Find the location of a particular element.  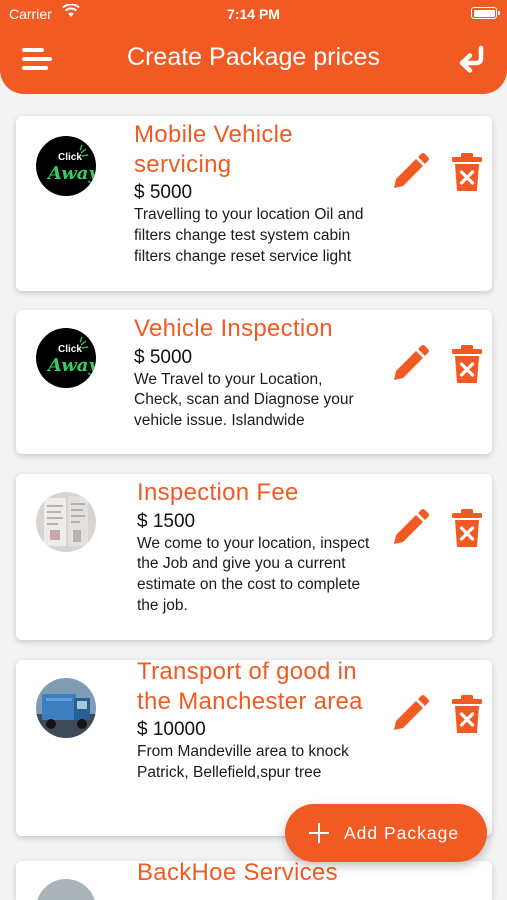

return-arrow-icon is located at coordinates (471, 59).